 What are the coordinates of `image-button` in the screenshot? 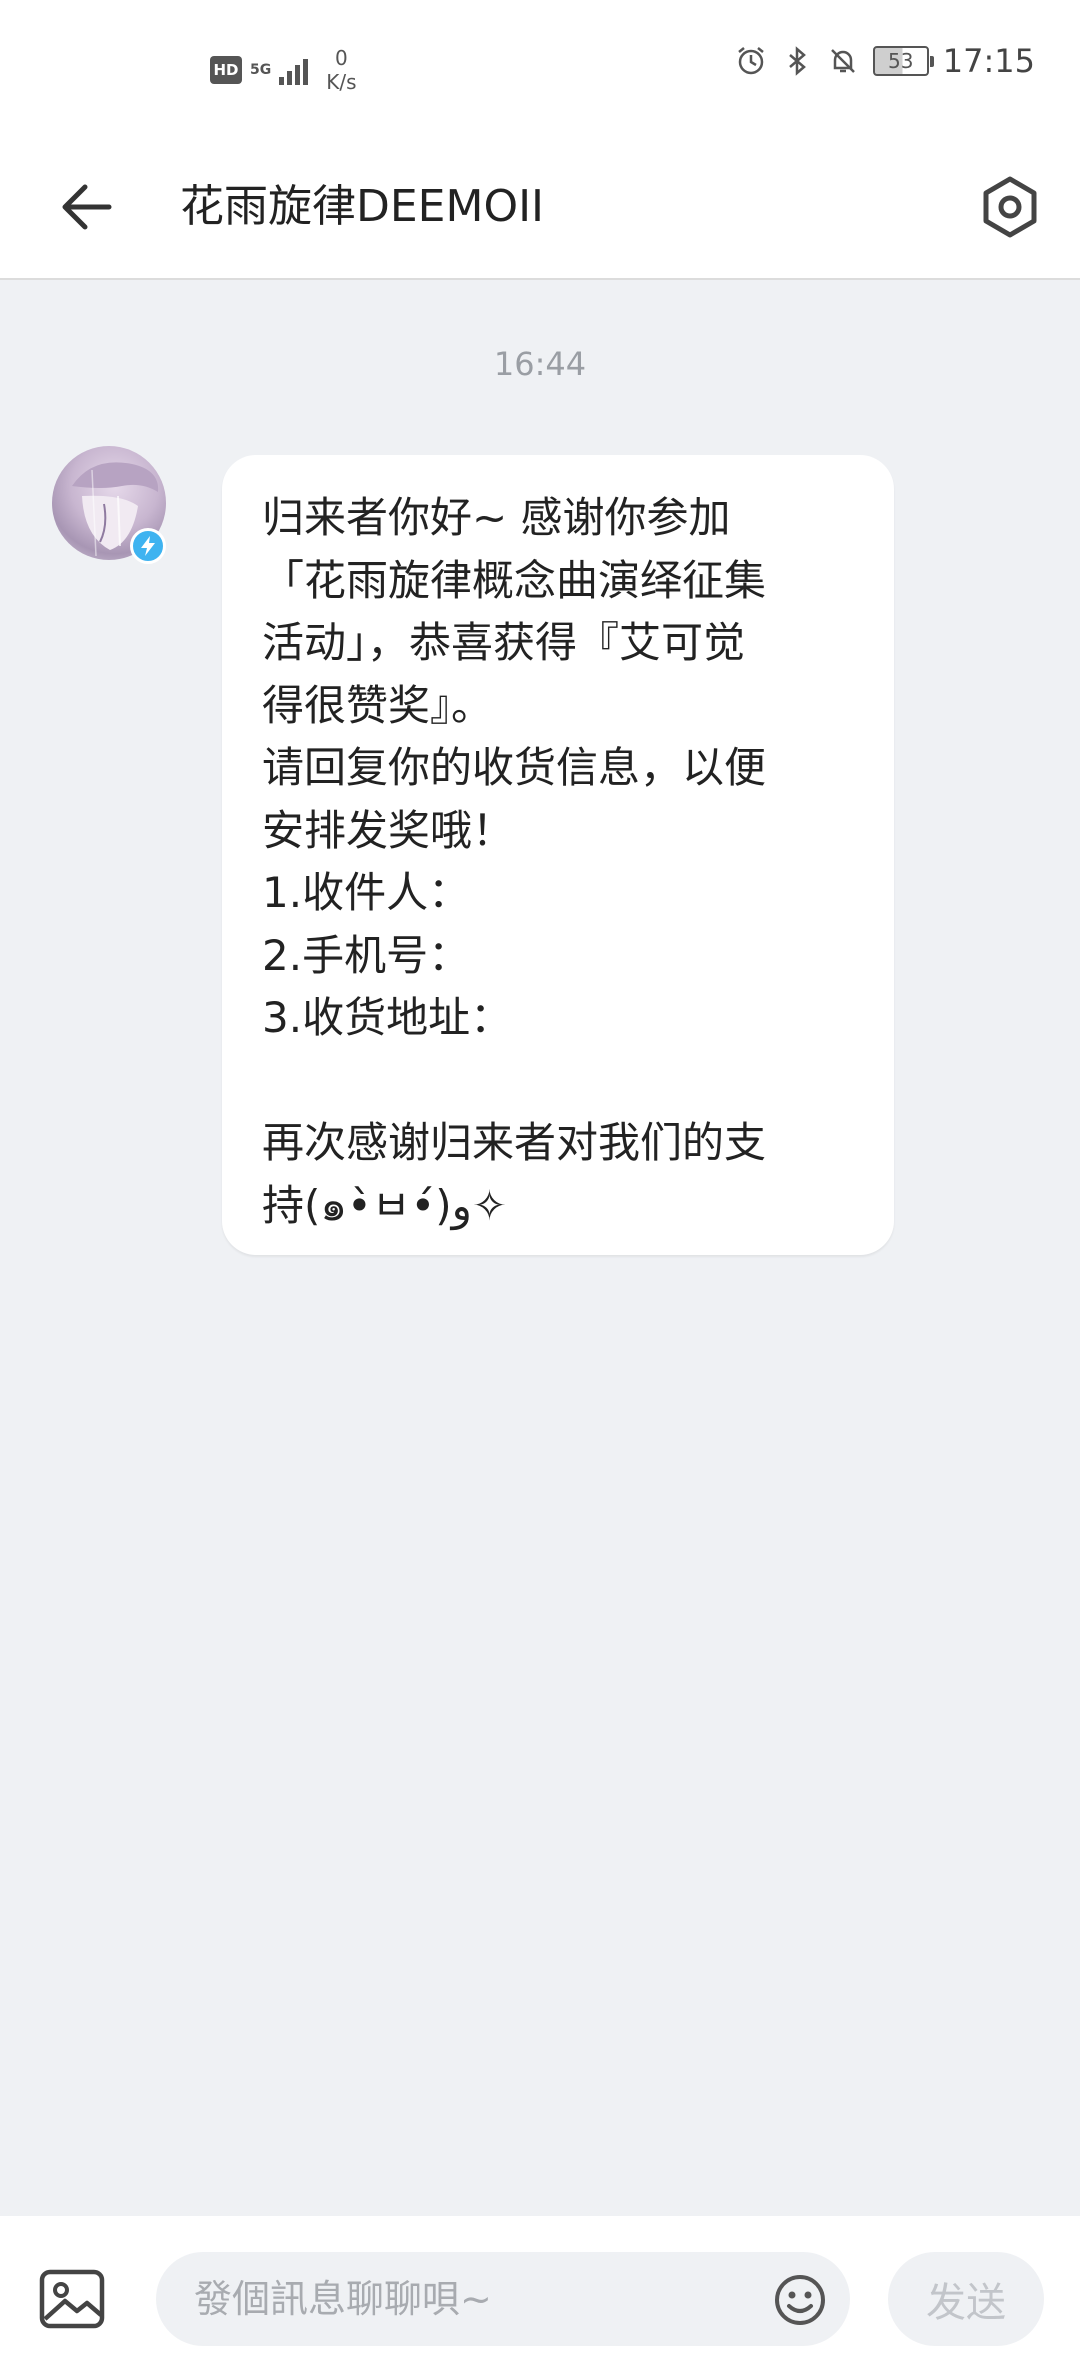 It's located at (72, 2299).